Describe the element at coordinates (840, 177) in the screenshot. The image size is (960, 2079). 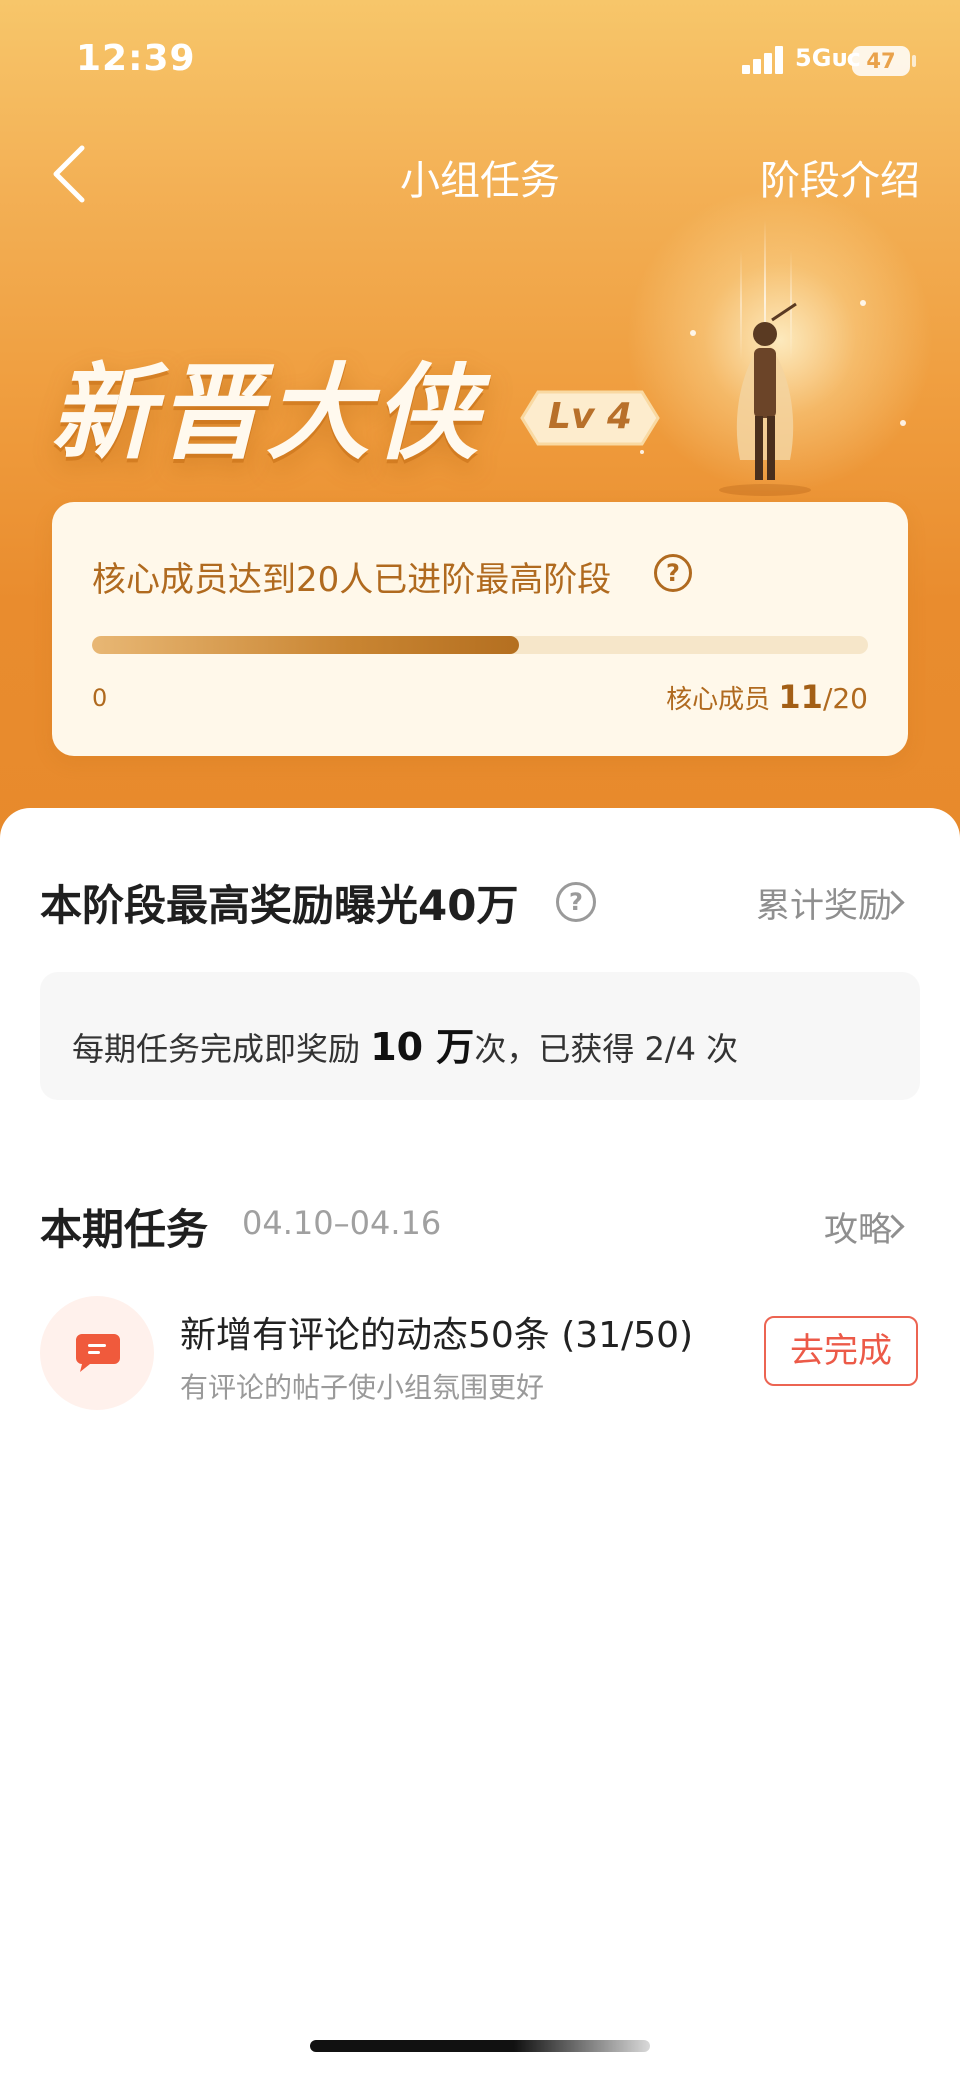
I see `stage-intro-link: 阶段介绍` at that location.